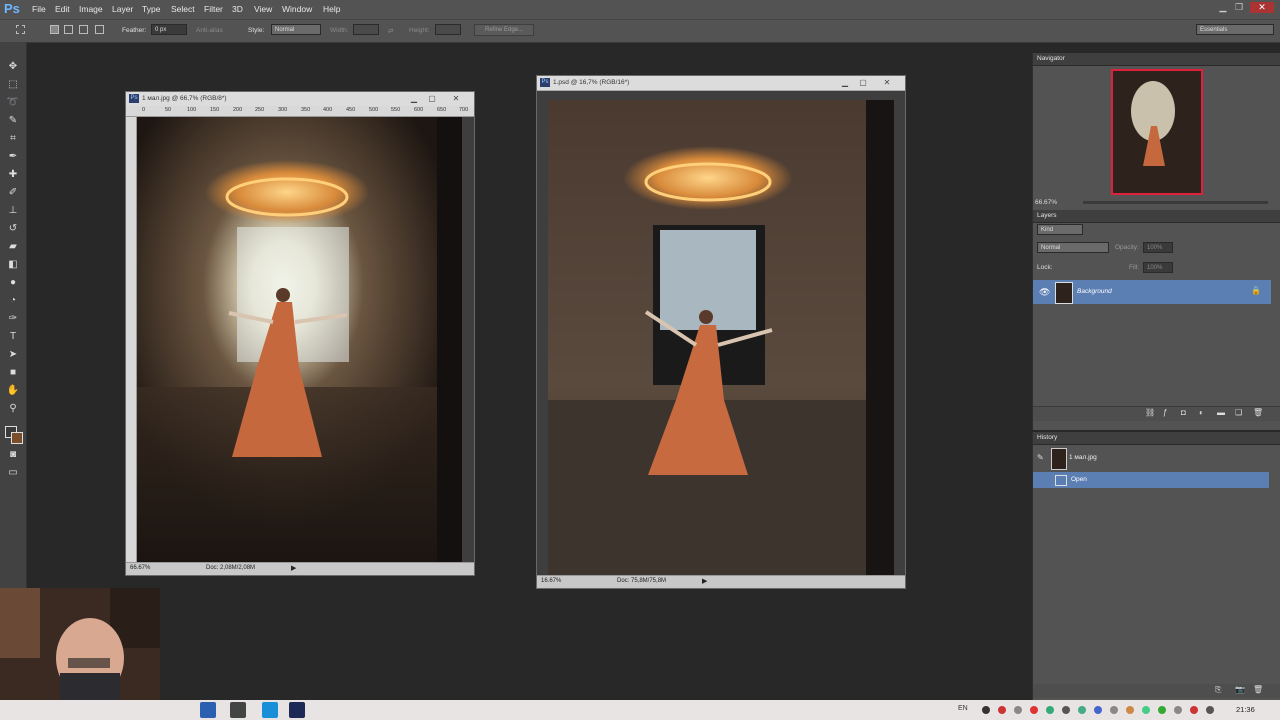 This screenshot has height=720, width=1280. What do you see at coordinates (1156, 216) in the screenshot?
I see `layers-tab: Layers` at bounding box center [1156, 216].